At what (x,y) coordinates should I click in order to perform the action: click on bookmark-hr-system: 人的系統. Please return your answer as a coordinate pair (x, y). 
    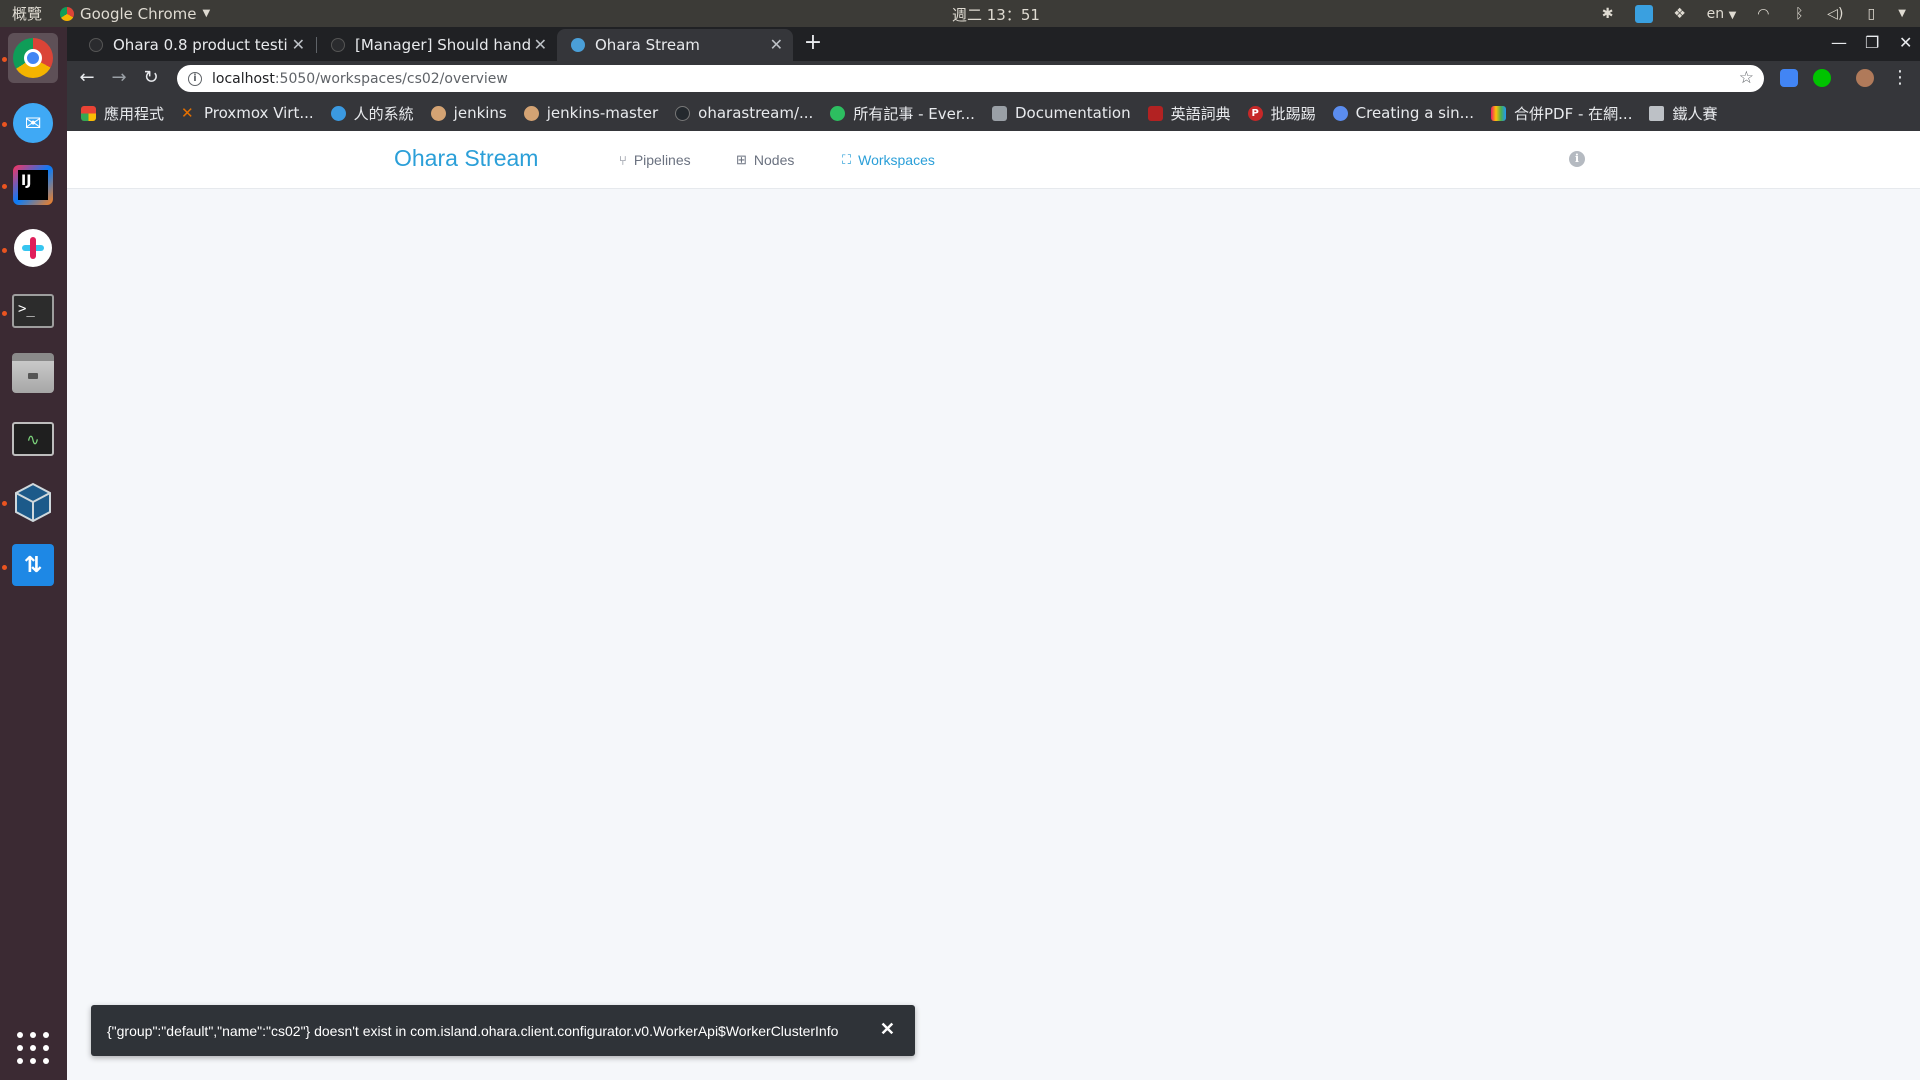
    Looking at the image, I should click on (372, 113).